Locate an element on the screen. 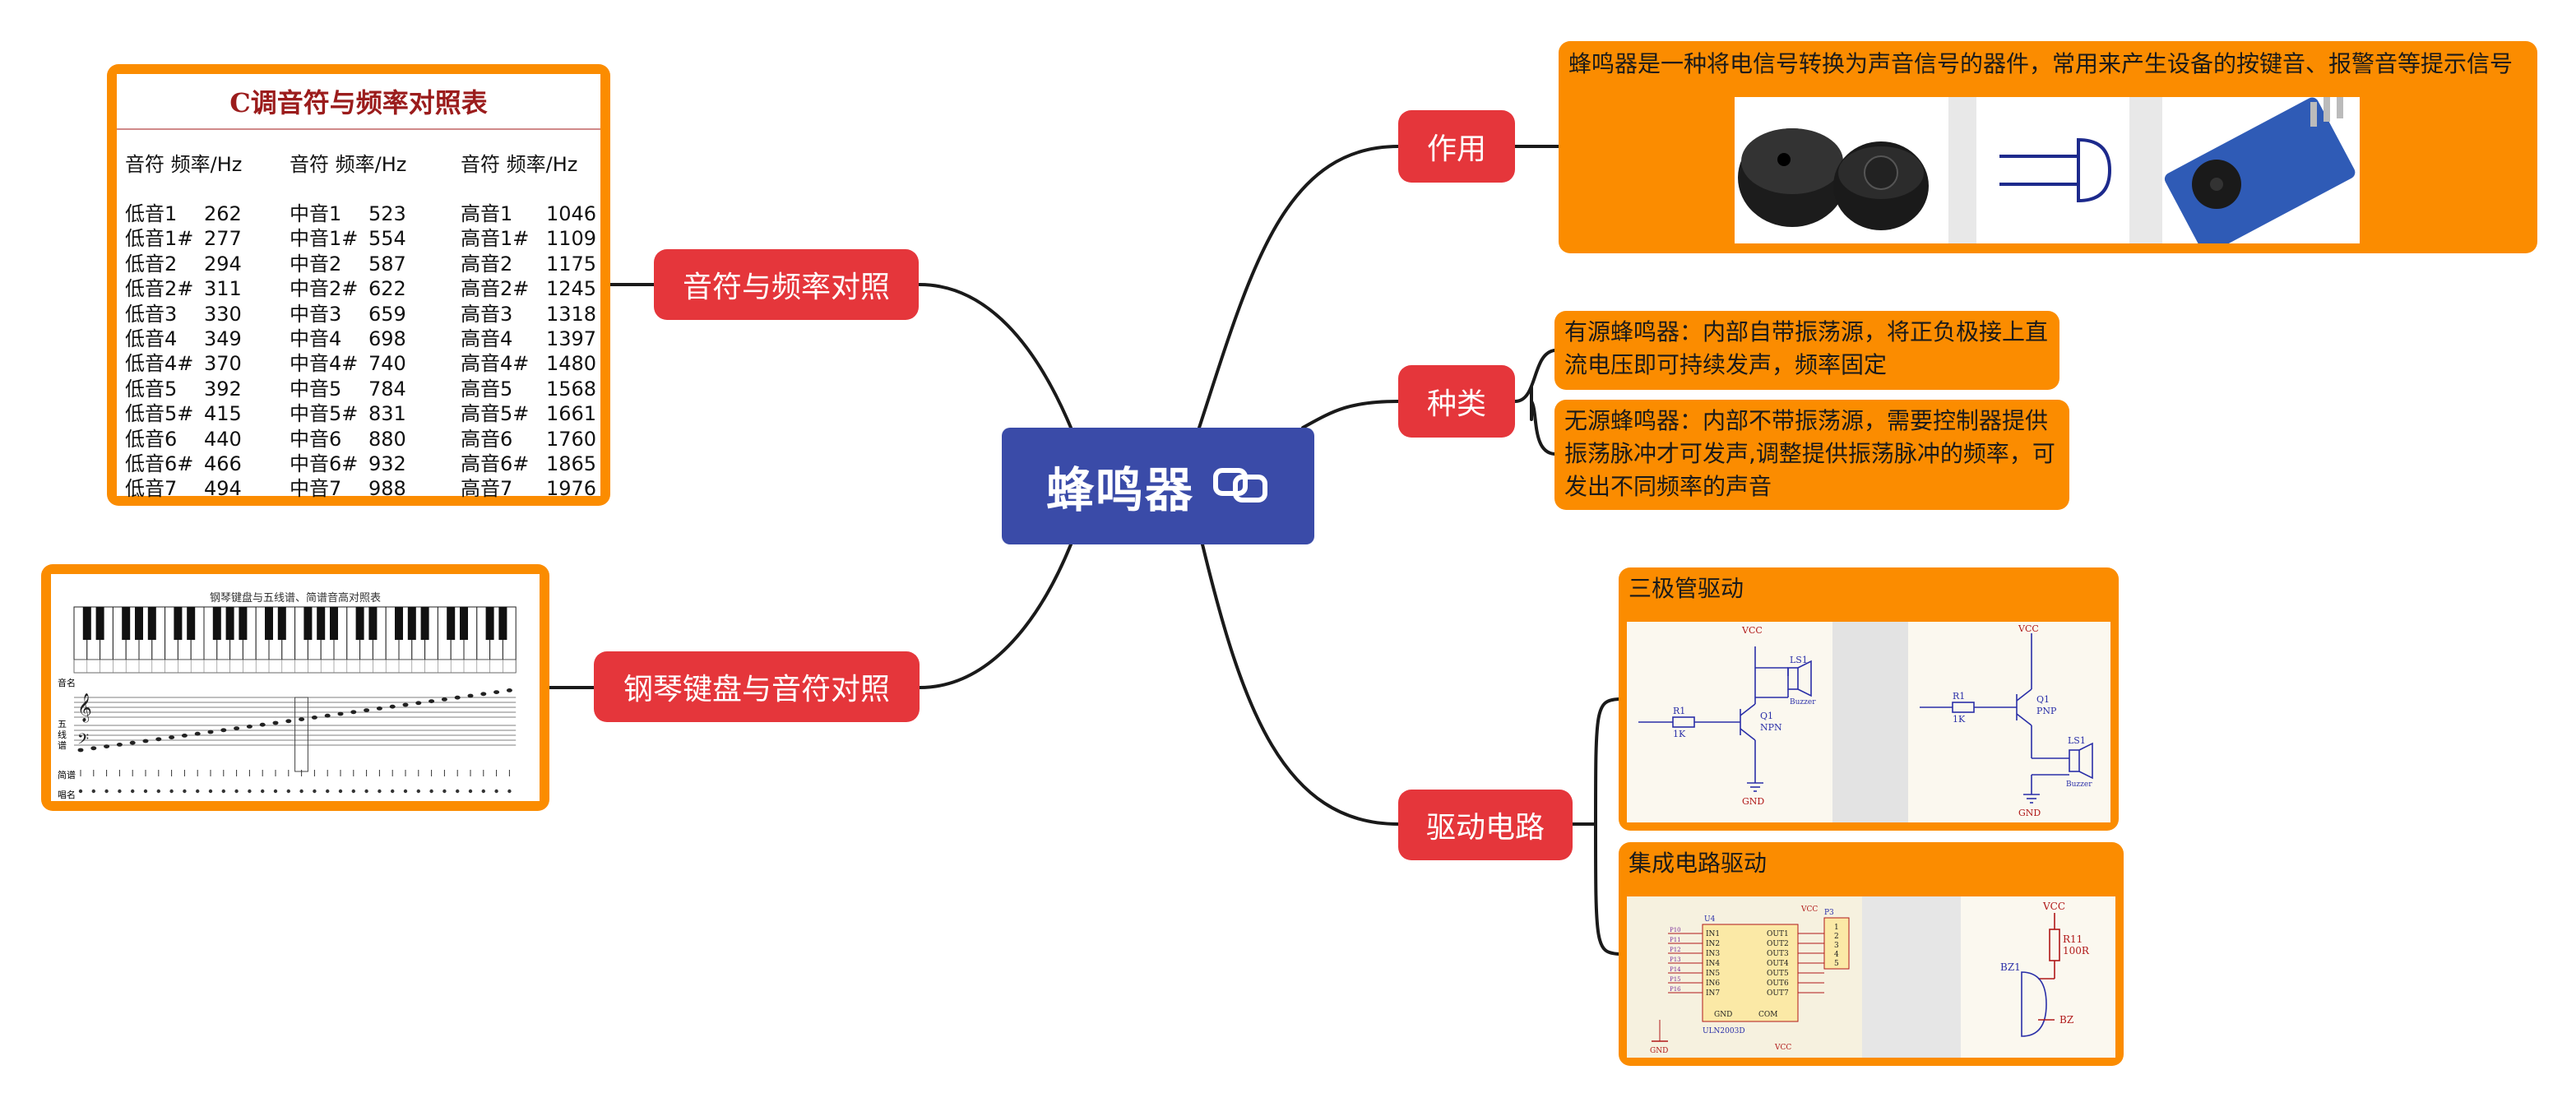  freq-table-row: 低音2 294 is located at coordinates (183, 262).